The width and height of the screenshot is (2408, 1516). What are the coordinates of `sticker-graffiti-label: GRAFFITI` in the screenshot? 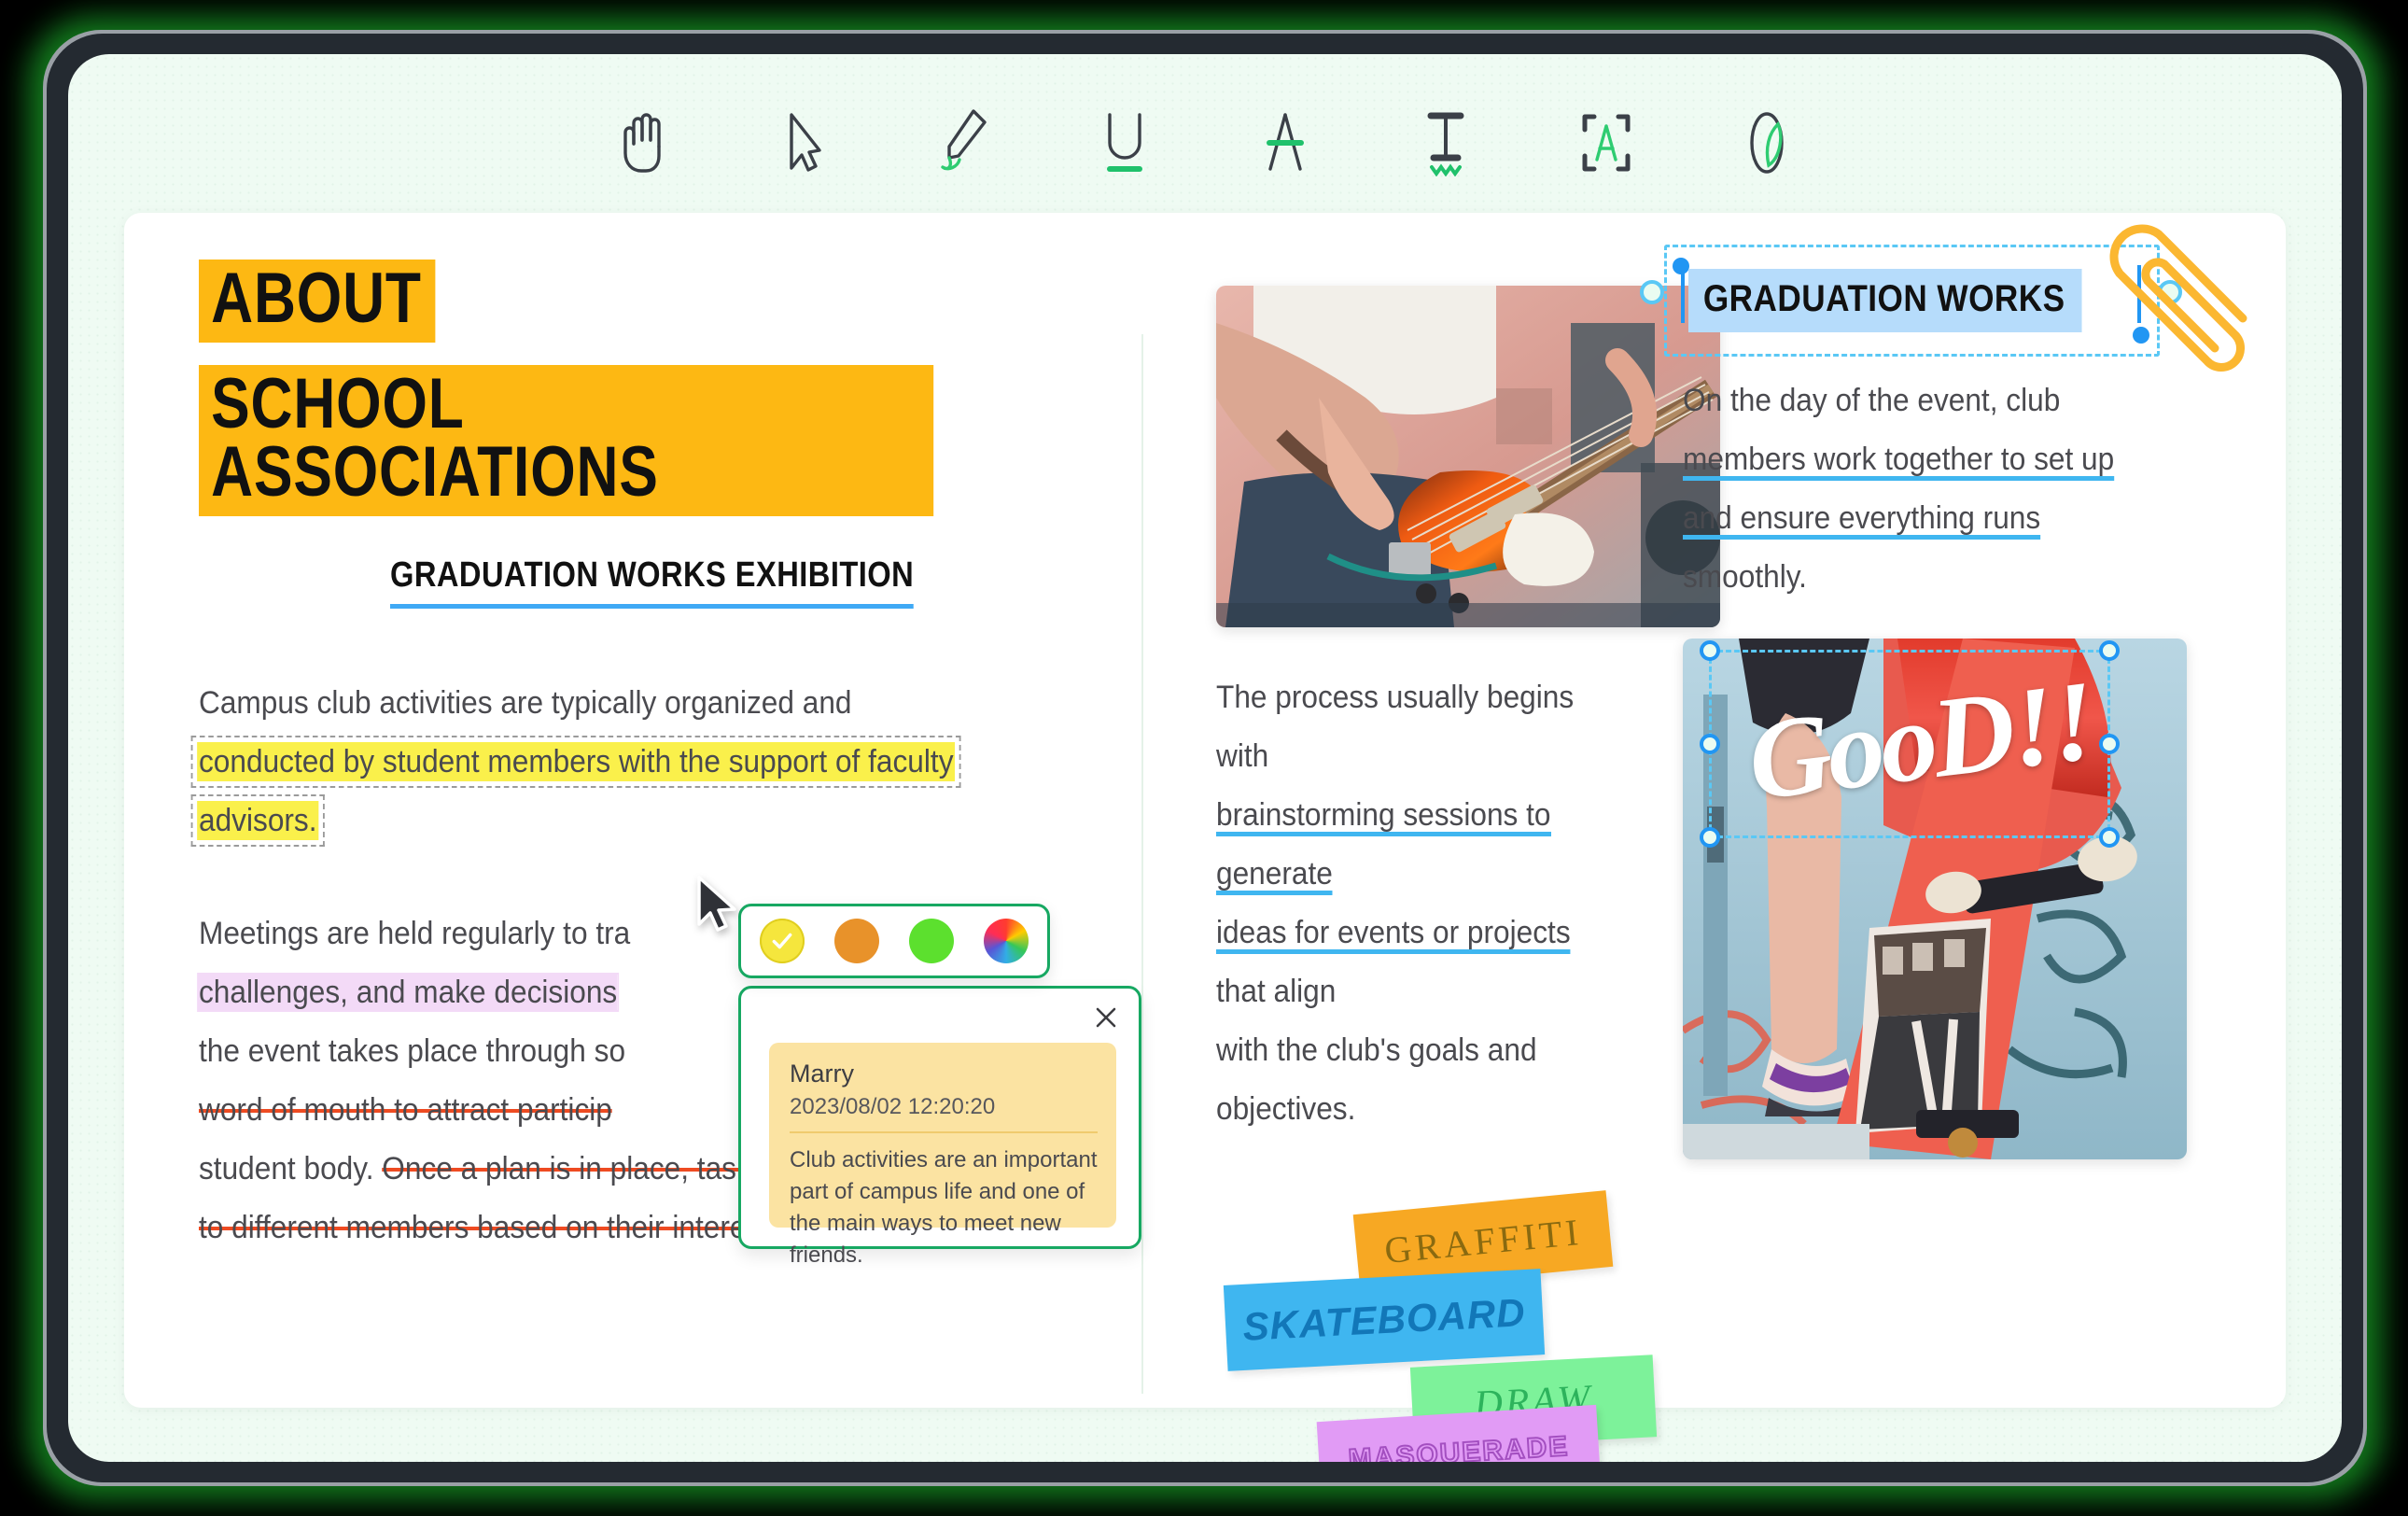 It's located at (1483, 1240).